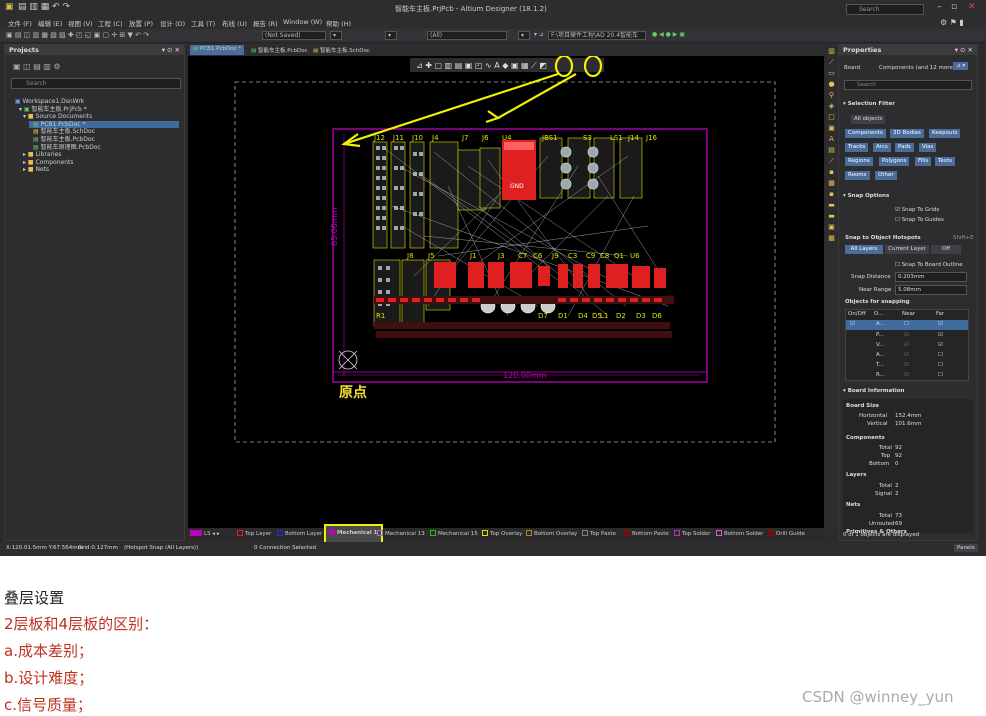 Image resolution: width=986 pixels, height=716 pixels. I want to click on dropdown-2: ▾, so click(391, 35).